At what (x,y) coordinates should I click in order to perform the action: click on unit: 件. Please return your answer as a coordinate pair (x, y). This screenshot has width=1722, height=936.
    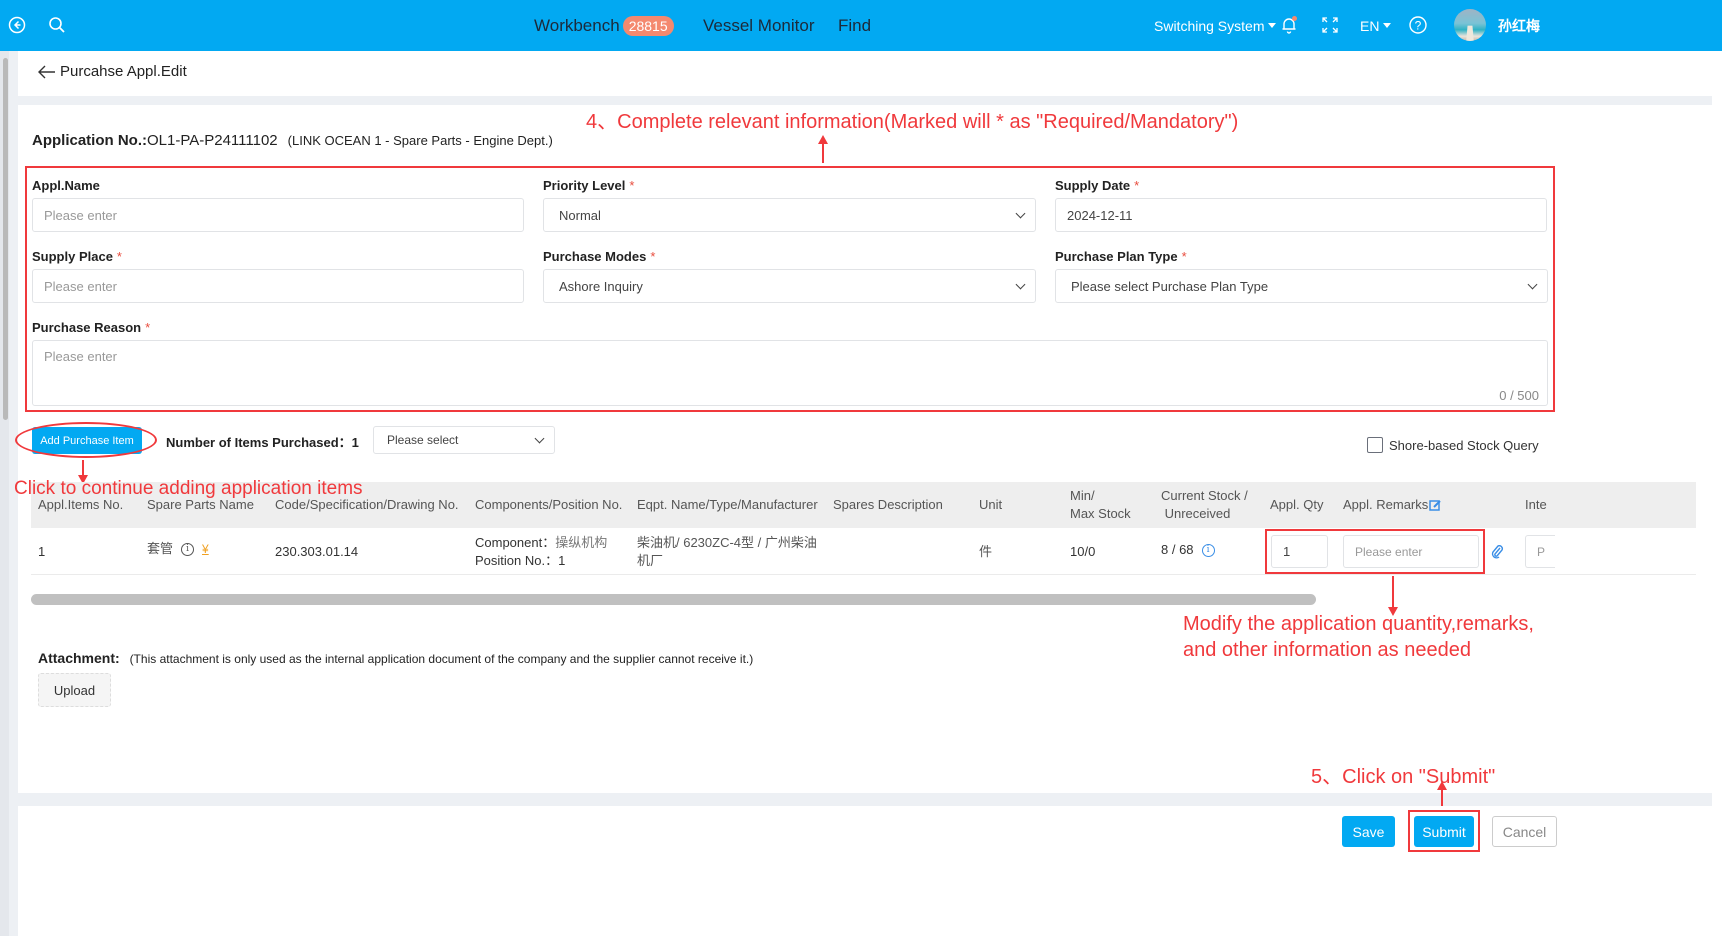
    Looking at the image, I should click on (986, 551).